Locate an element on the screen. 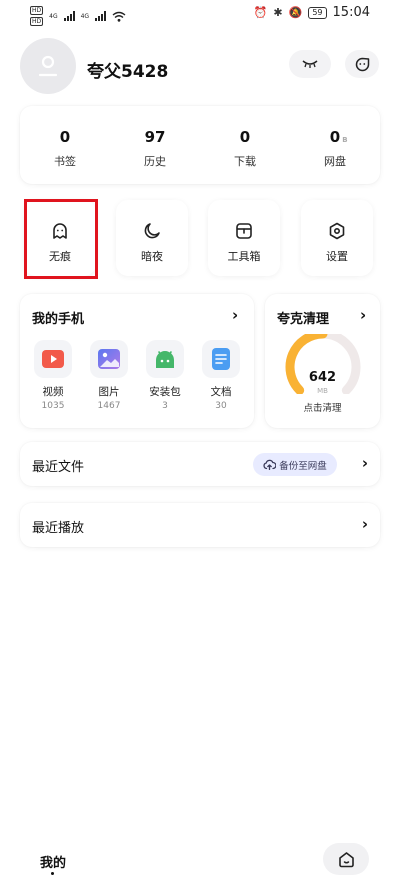  recent-play-label: 最近播放 is located at coordinates (58, 528).